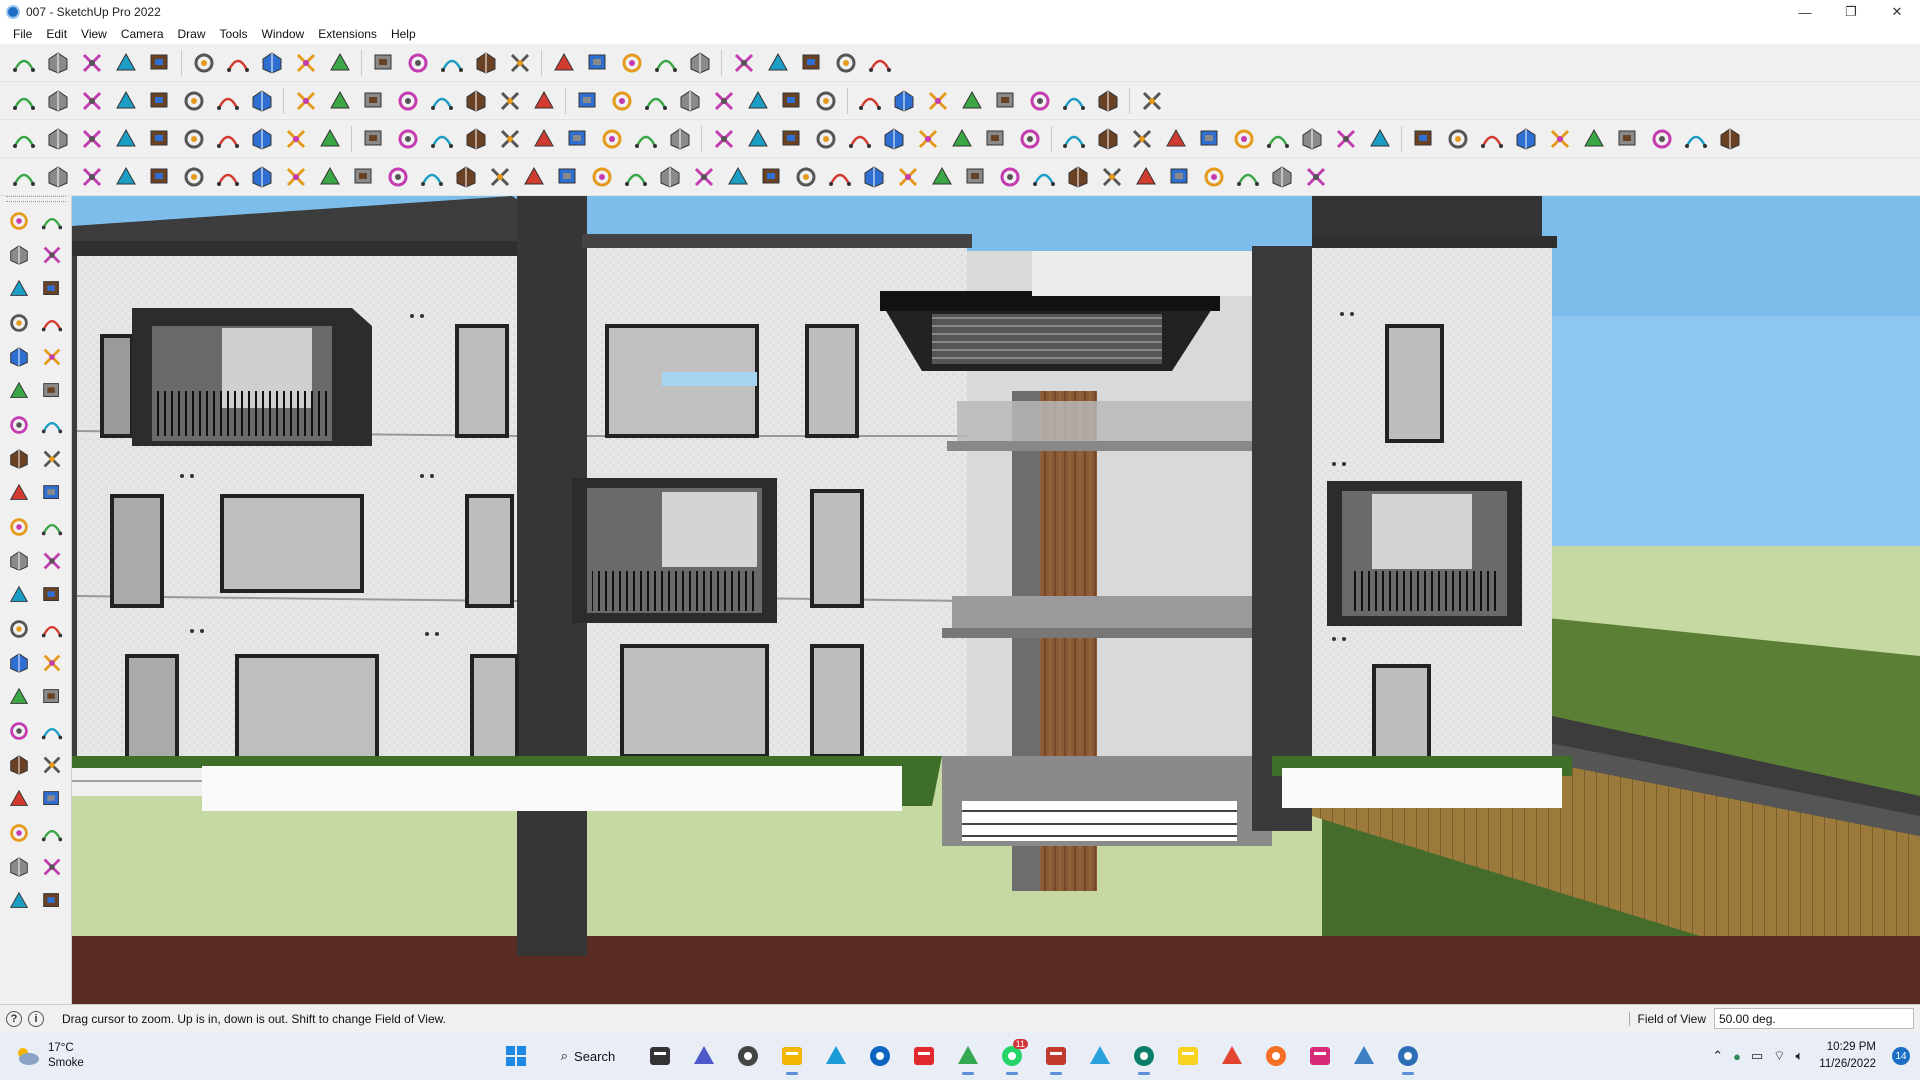 This screenshot has width=1920, height=1080. Describe the element at coordinates (193, 138) in the screenshot. I see `burst-icon` at that location.